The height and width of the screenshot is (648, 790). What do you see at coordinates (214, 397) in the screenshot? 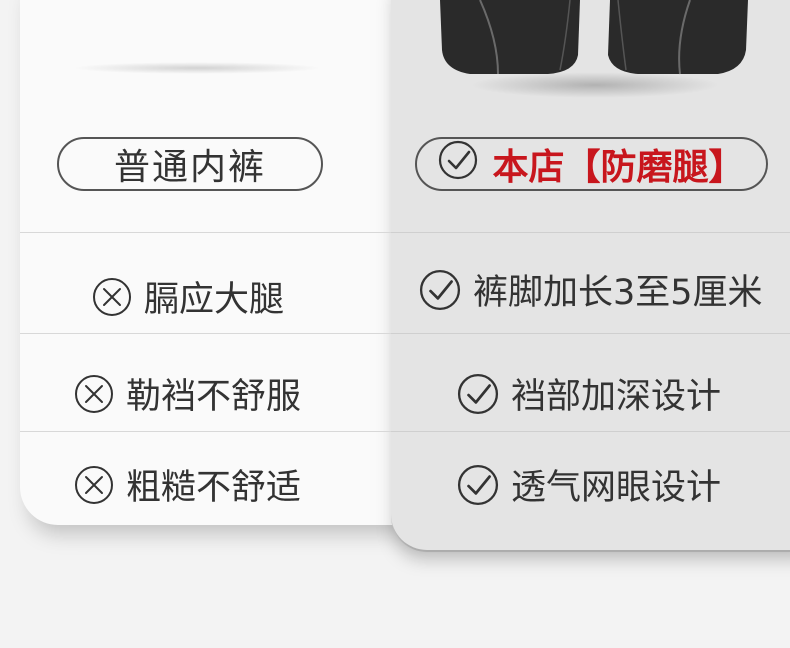
I see `negative-feature-text: 勒裆不舒服` at bounding box center [214, 397].